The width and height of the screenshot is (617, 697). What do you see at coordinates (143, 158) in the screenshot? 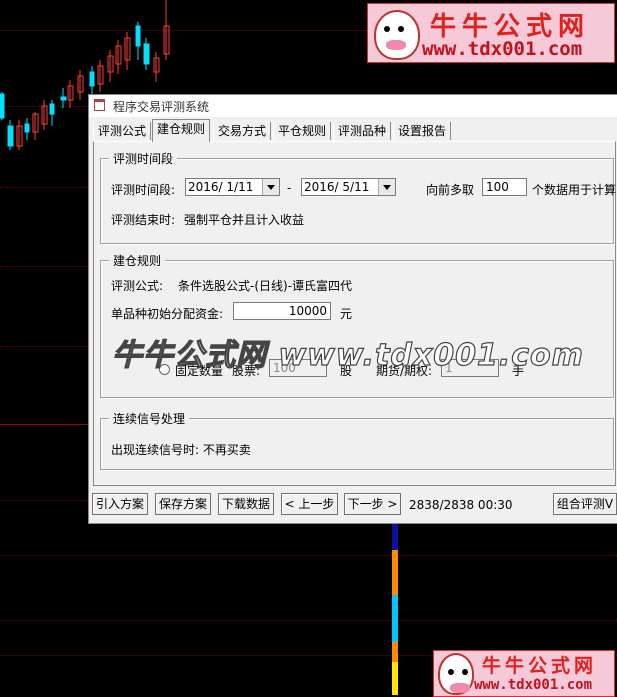
I see `period-group-title: 评测时间段` at bounding box center [143, 158].